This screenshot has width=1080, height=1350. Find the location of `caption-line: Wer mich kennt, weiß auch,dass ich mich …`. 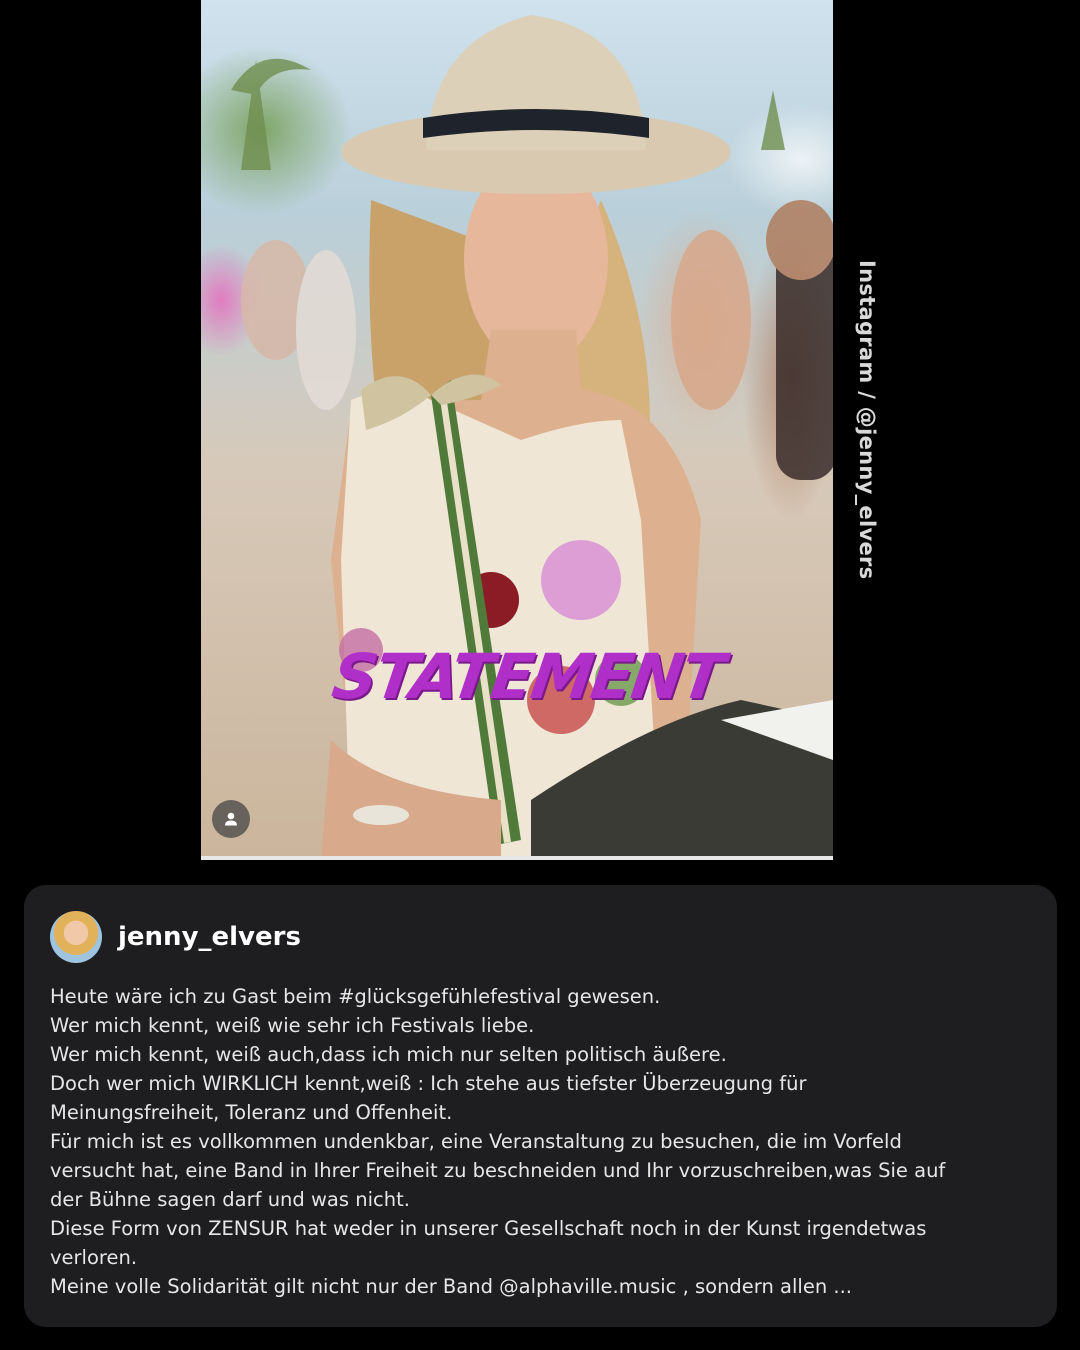

caption-line: Wer mich kennt, weiß auch,dass ich mich … is located at coordinates (388, 1054).